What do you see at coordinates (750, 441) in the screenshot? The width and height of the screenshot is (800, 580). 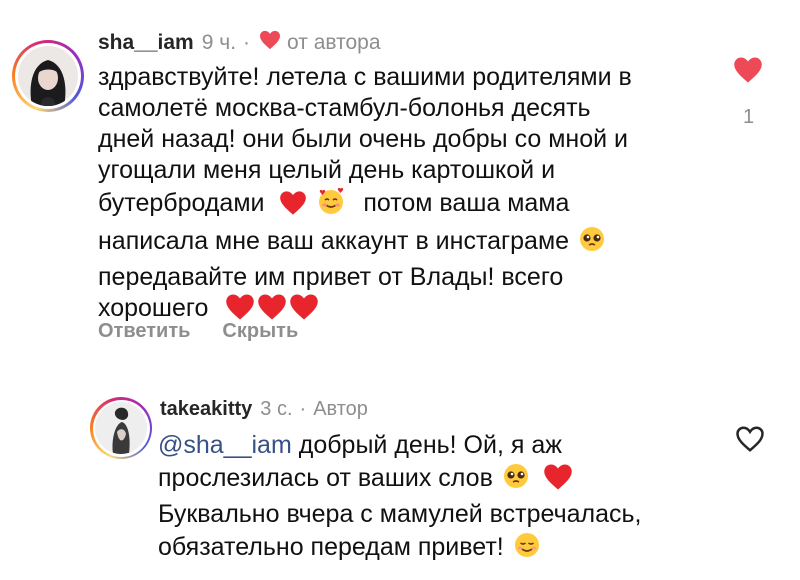 I see `like-outline-heart-icon` at bounding box center [750, 441].